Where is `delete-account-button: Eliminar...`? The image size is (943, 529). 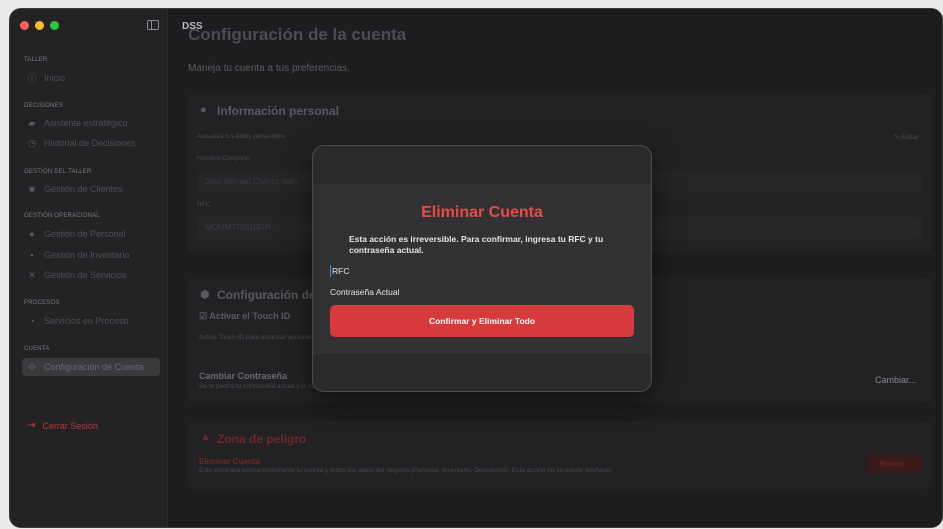 delete-account-button: Eliminar... is located at coordinates (895, 464).